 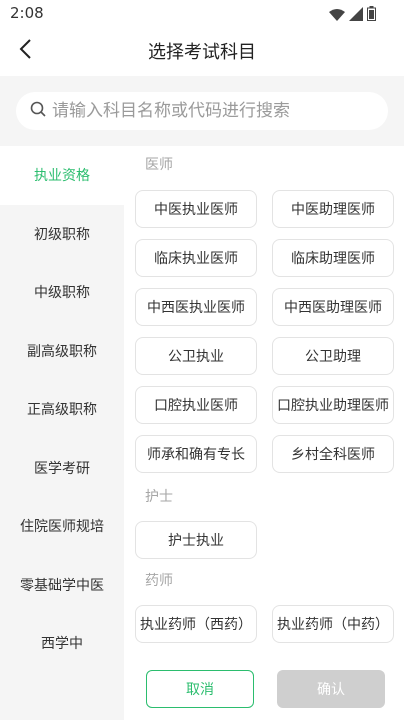 I want to click on status-time: 2:08, so click(x=27, y=13).